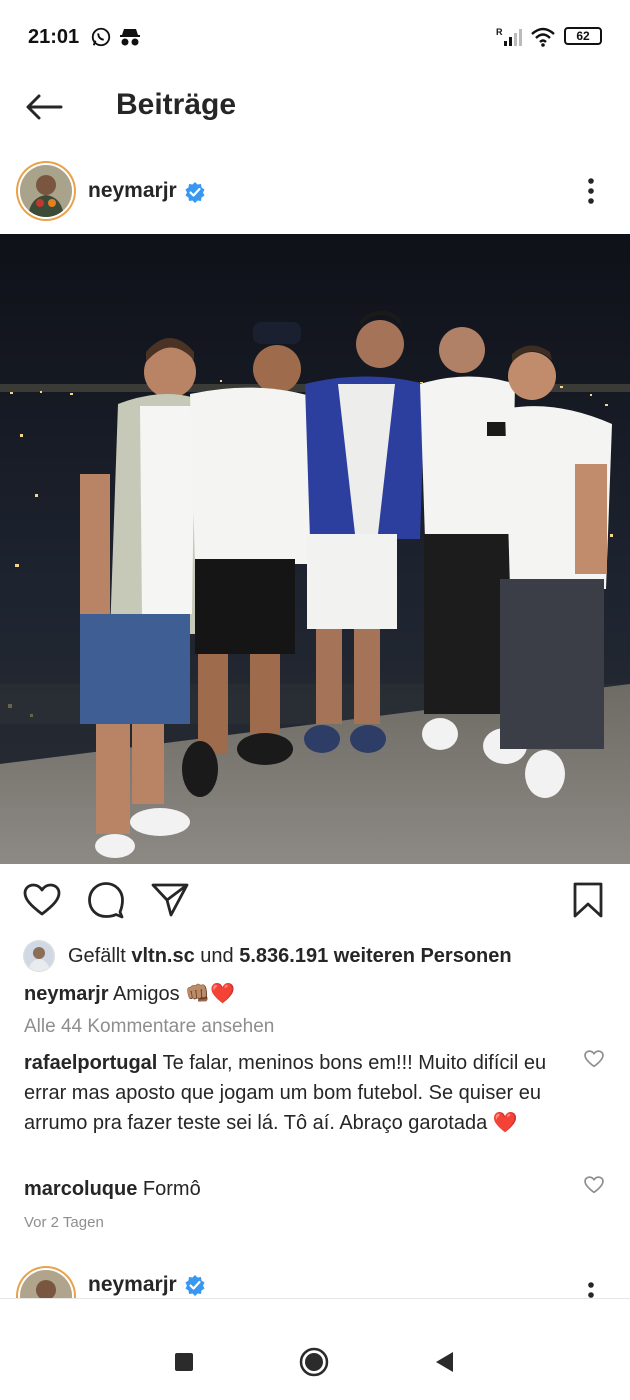 The height and width of the screenshot is (1400, 630). I want to click on share-send-icon, so click(170, 900).